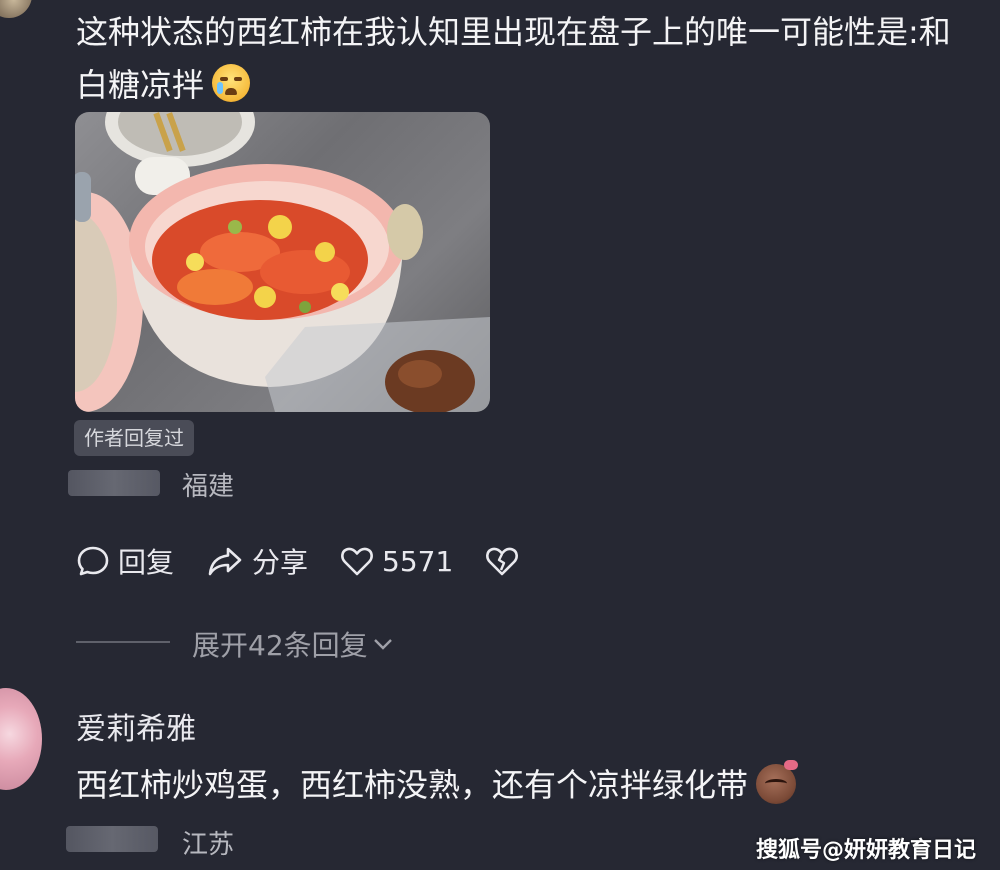 The image size is (1000, 870). I want to click on expand-replies-button: 展开42条回复, so click(293, 644).